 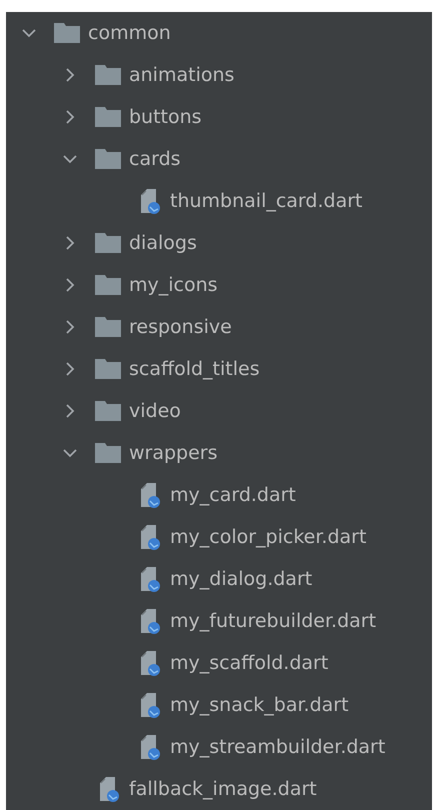 What do you see at coordinates (180, 327) in the screenshot?
I see `folder-name: responsive` at bounding box center [180, 327].